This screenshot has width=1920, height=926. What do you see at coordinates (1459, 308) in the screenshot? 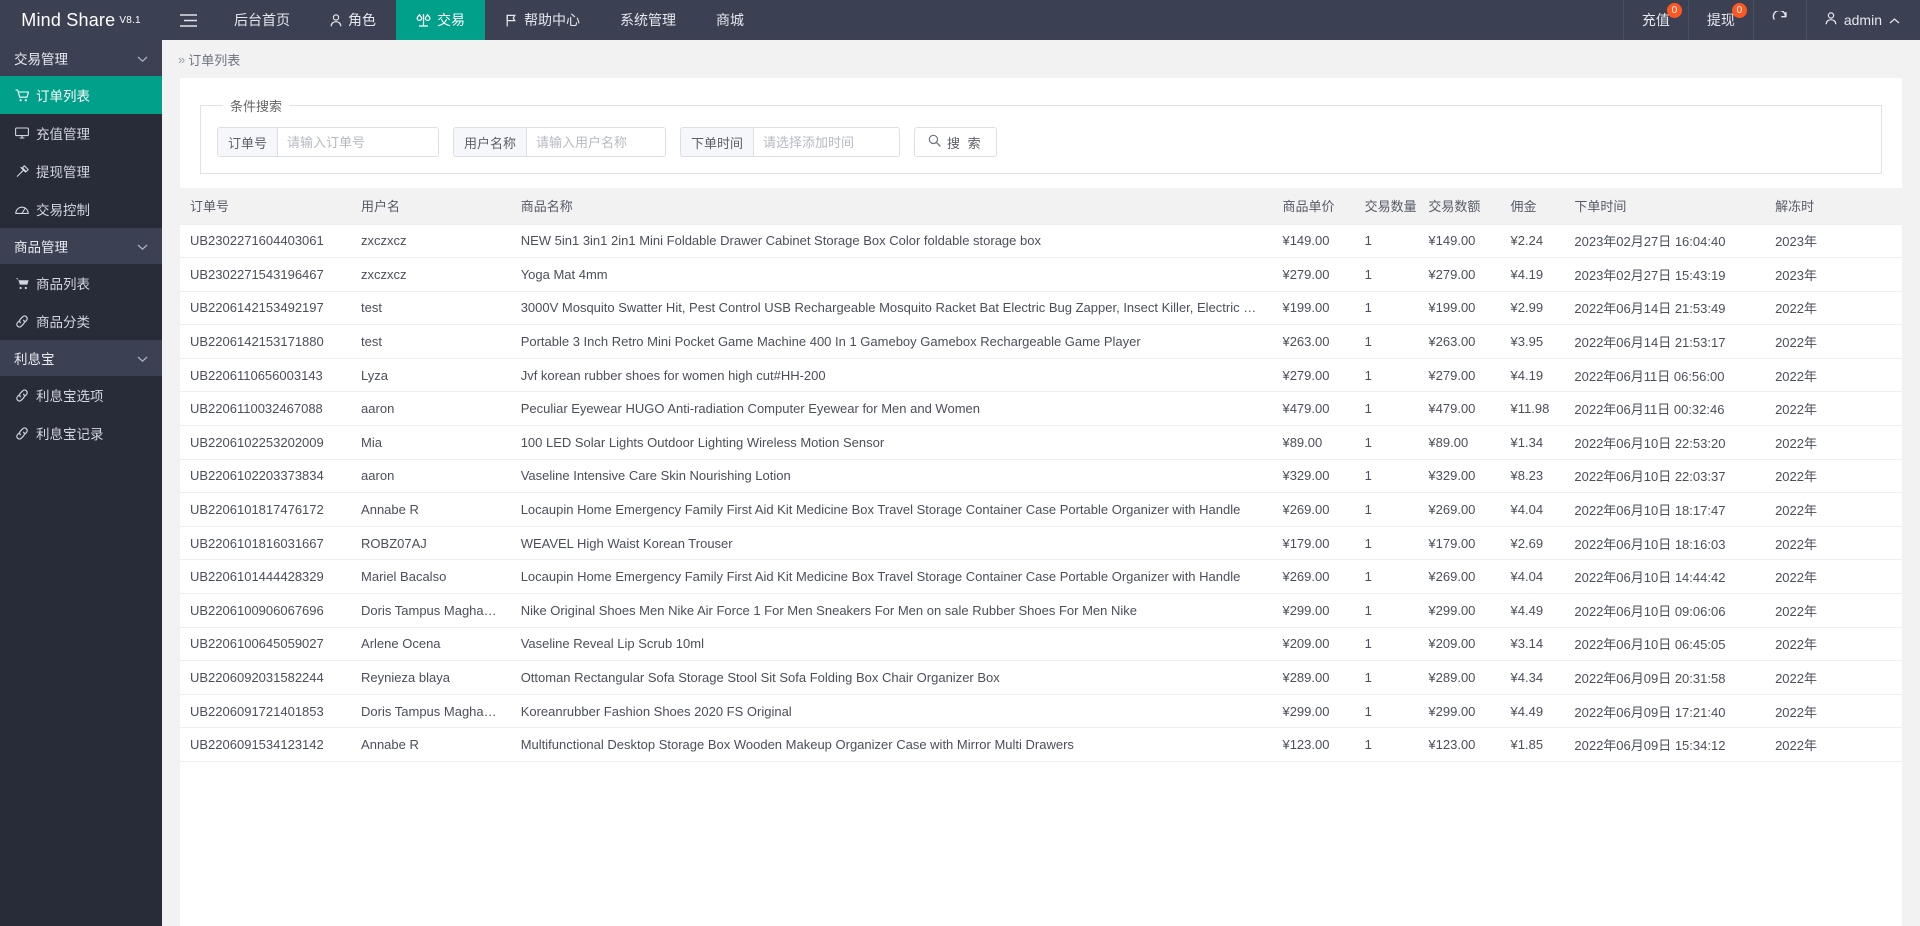
I see `cell-amount: ¥199.00` at bounding box center [1459, 308].